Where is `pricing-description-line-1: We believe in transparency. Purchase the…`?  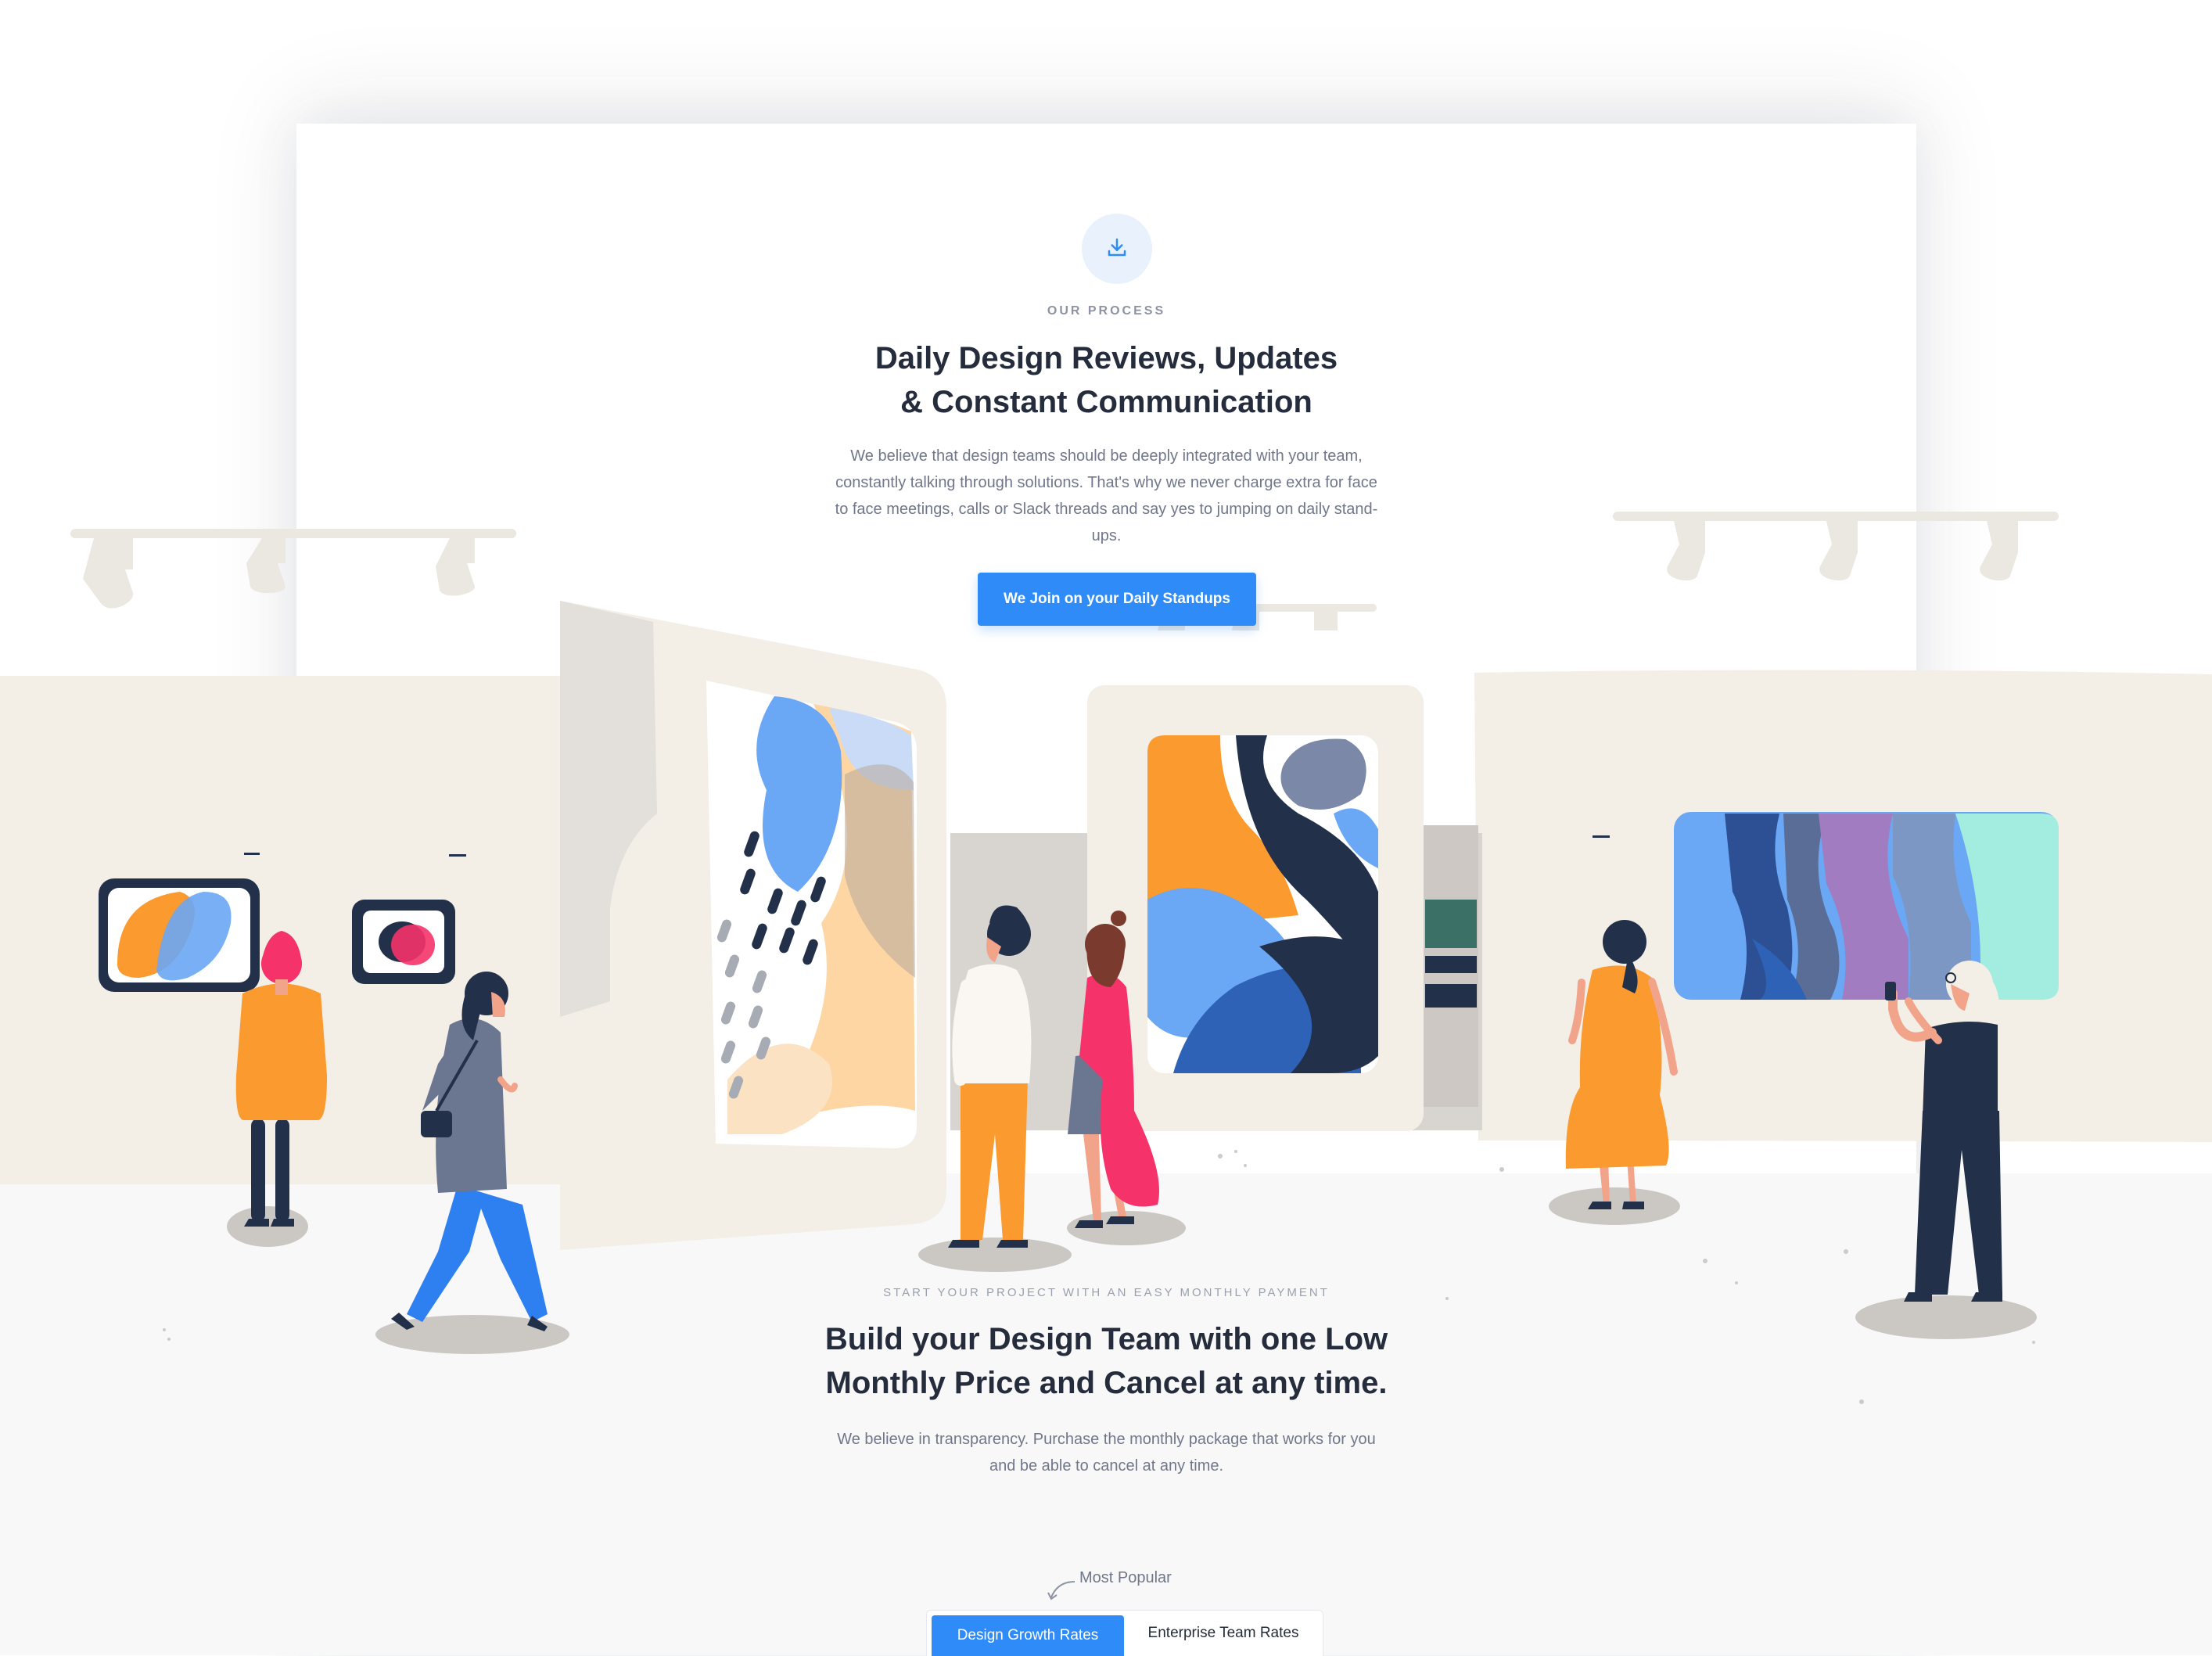 pricing-description-line-1: We believe in transparency. Purchase the… is located at coordinates (1106, 1439).